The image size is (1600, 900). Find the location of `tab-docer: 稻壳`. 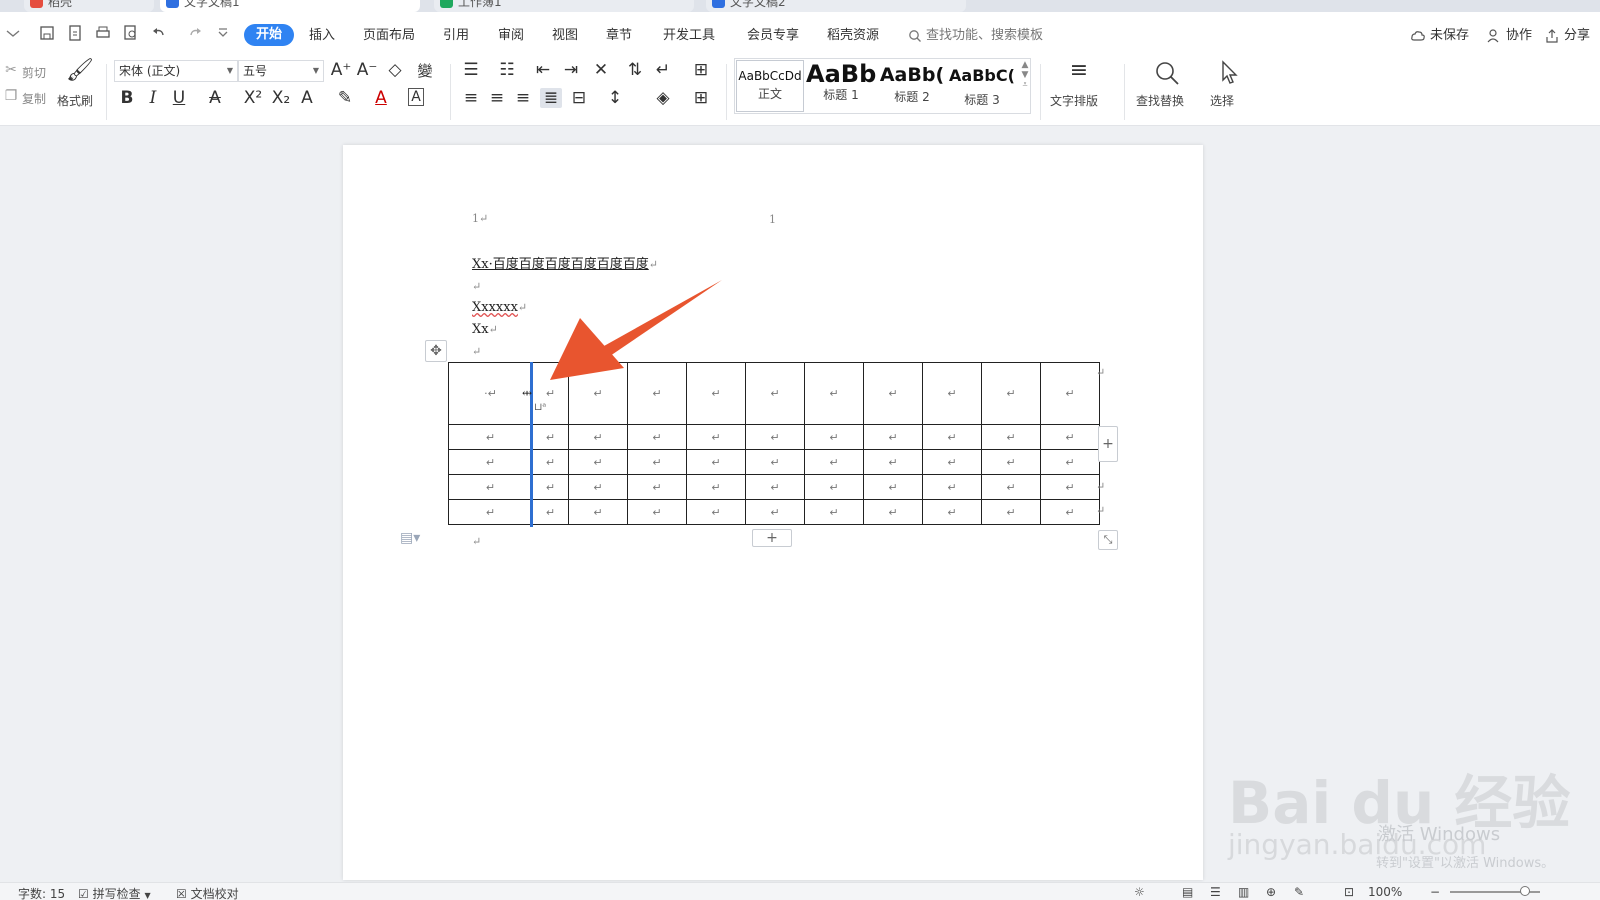

tab-docer: 稻壳 is located at coordinates (89, 6).